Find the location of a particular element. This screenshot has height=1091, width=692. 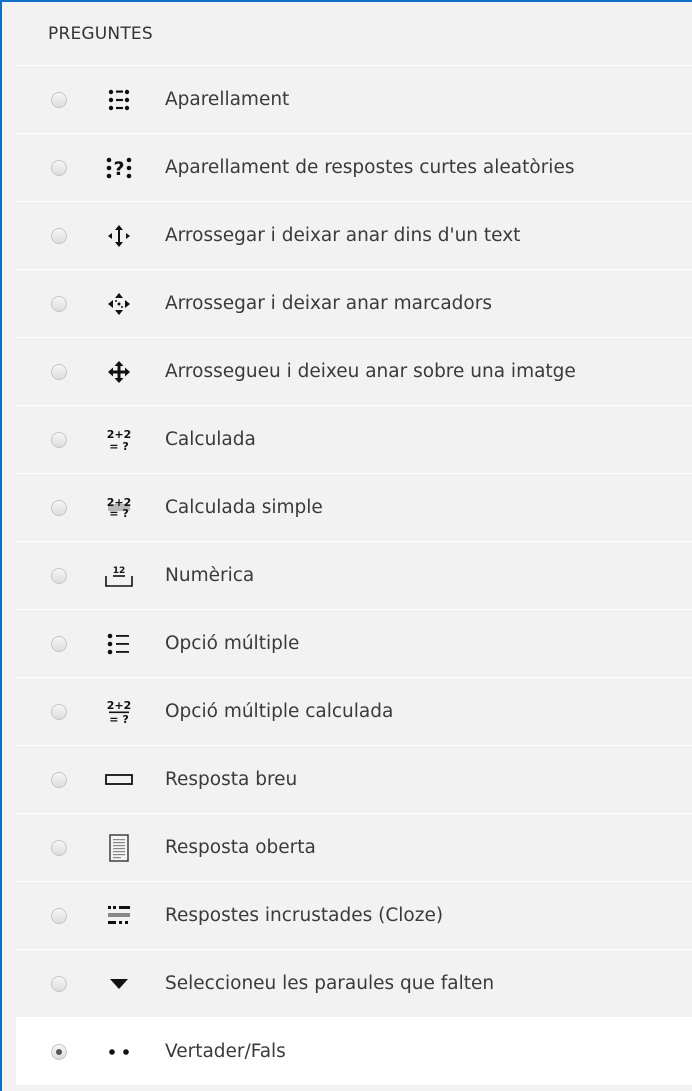

calculated-simple-icon: 2+2 = ? is located at coordinates (119, 508).